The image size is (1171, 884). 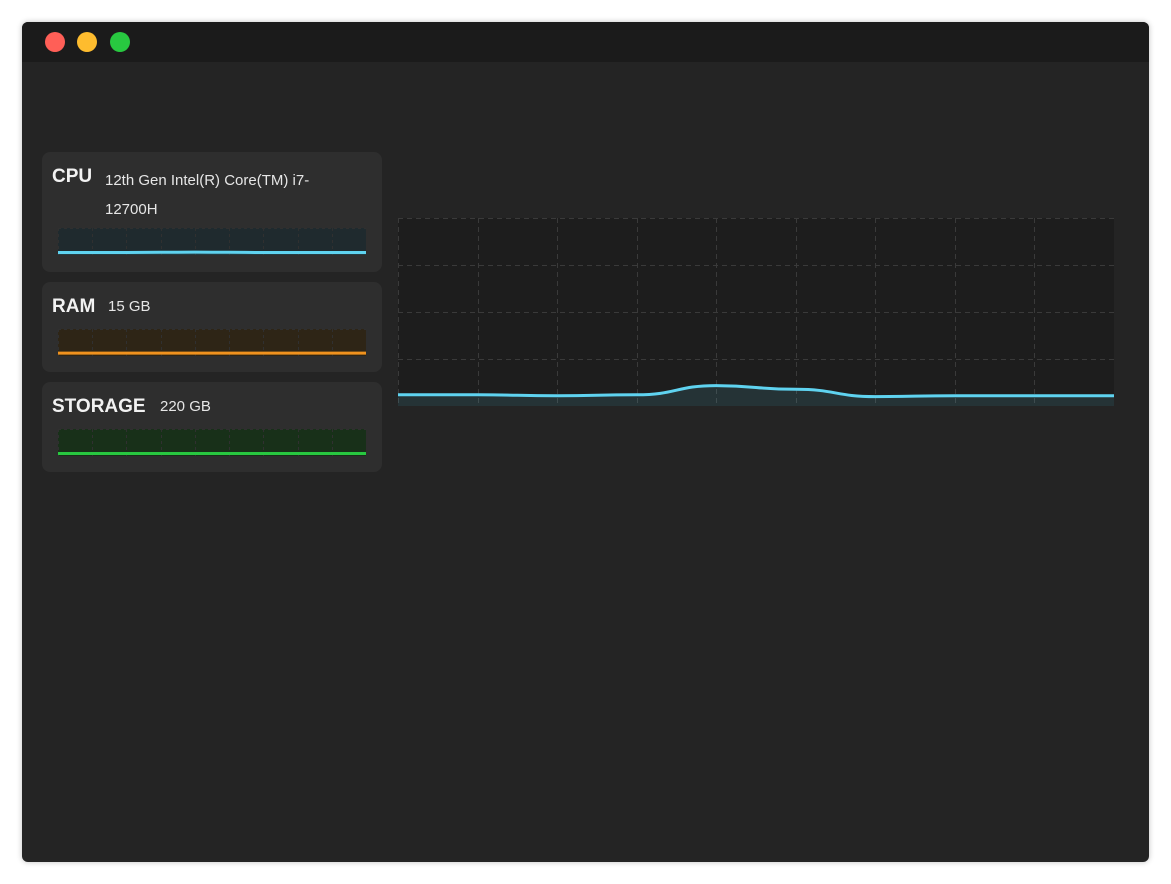 I want to click on title-bar, so click(x=585, y=42).